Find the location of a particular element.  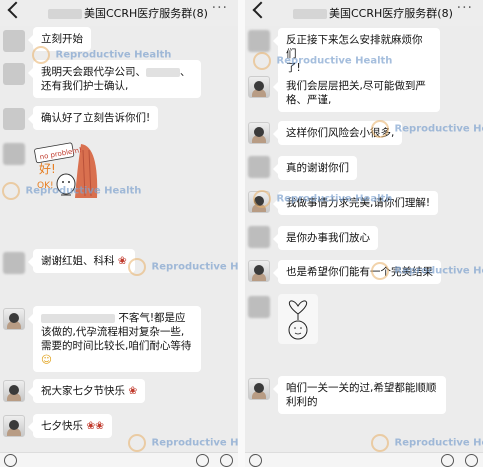

sticker-image is located at coordinates (298, 319).